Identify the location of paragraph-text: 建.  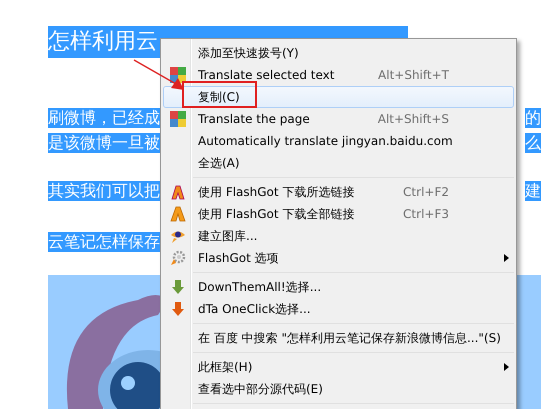
(533, 191).